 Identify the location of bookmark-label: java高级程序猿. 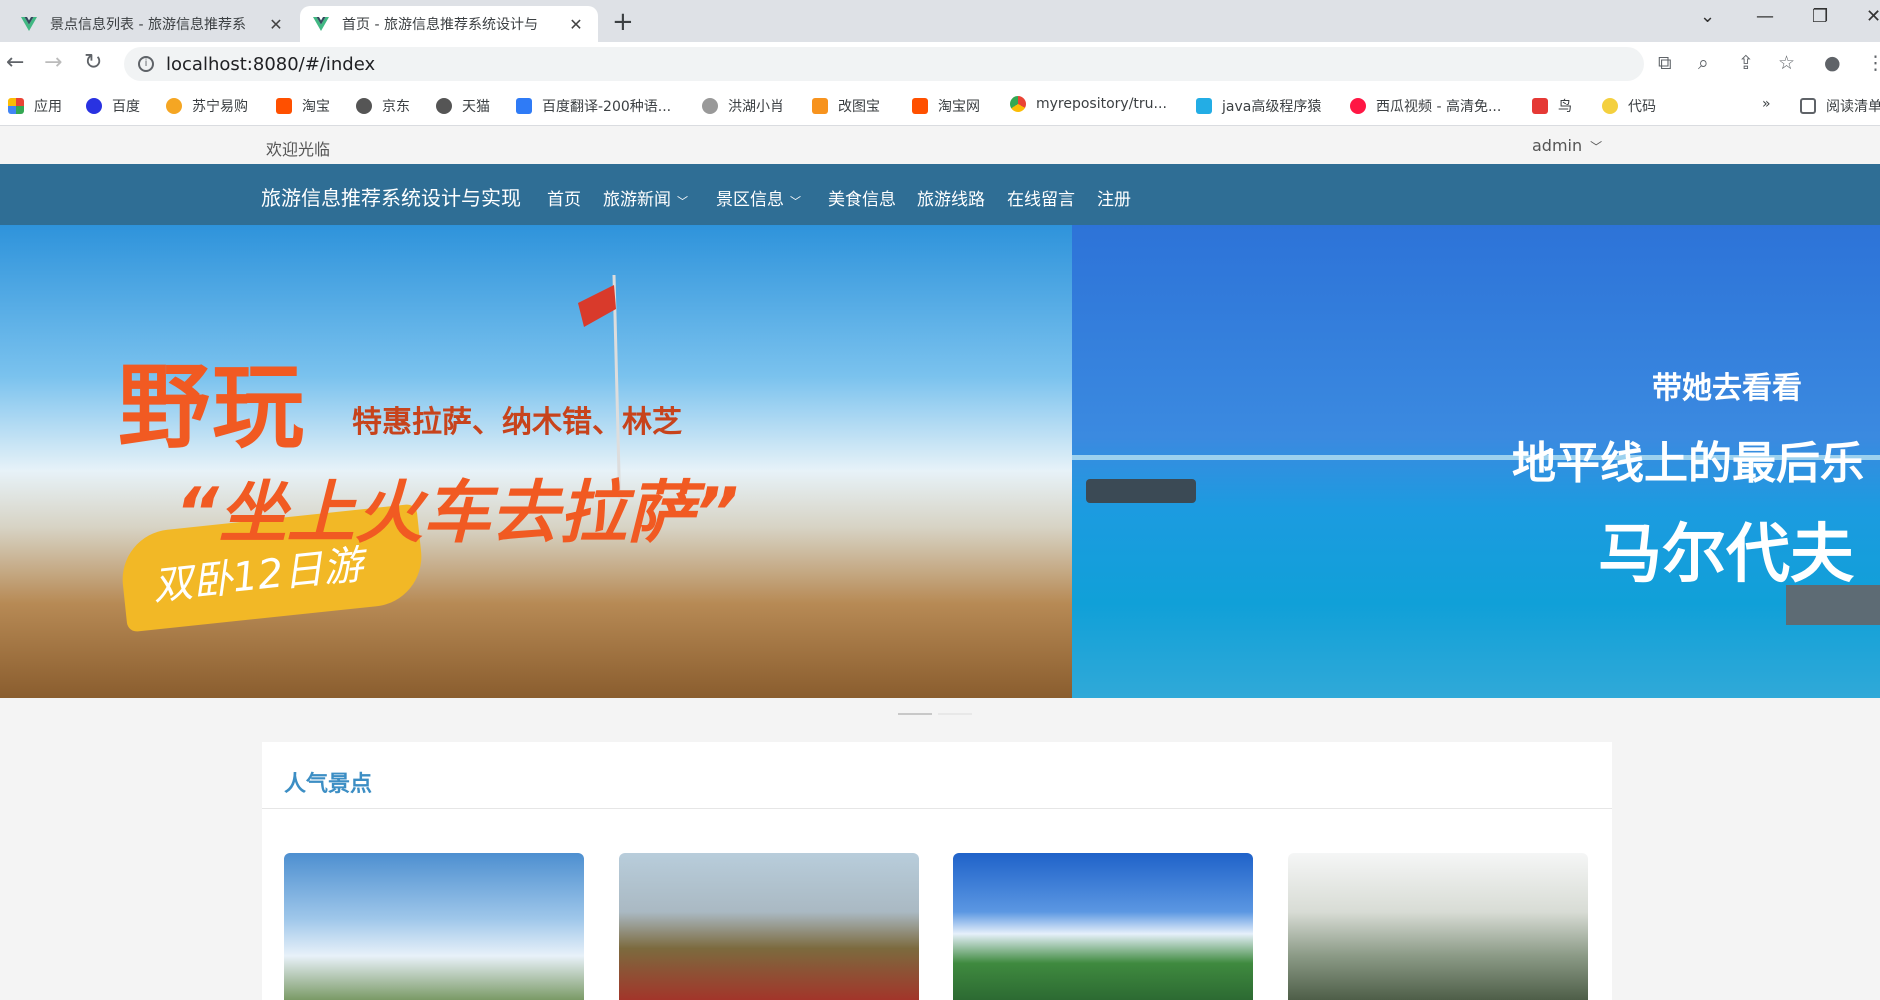
(1272, 107).